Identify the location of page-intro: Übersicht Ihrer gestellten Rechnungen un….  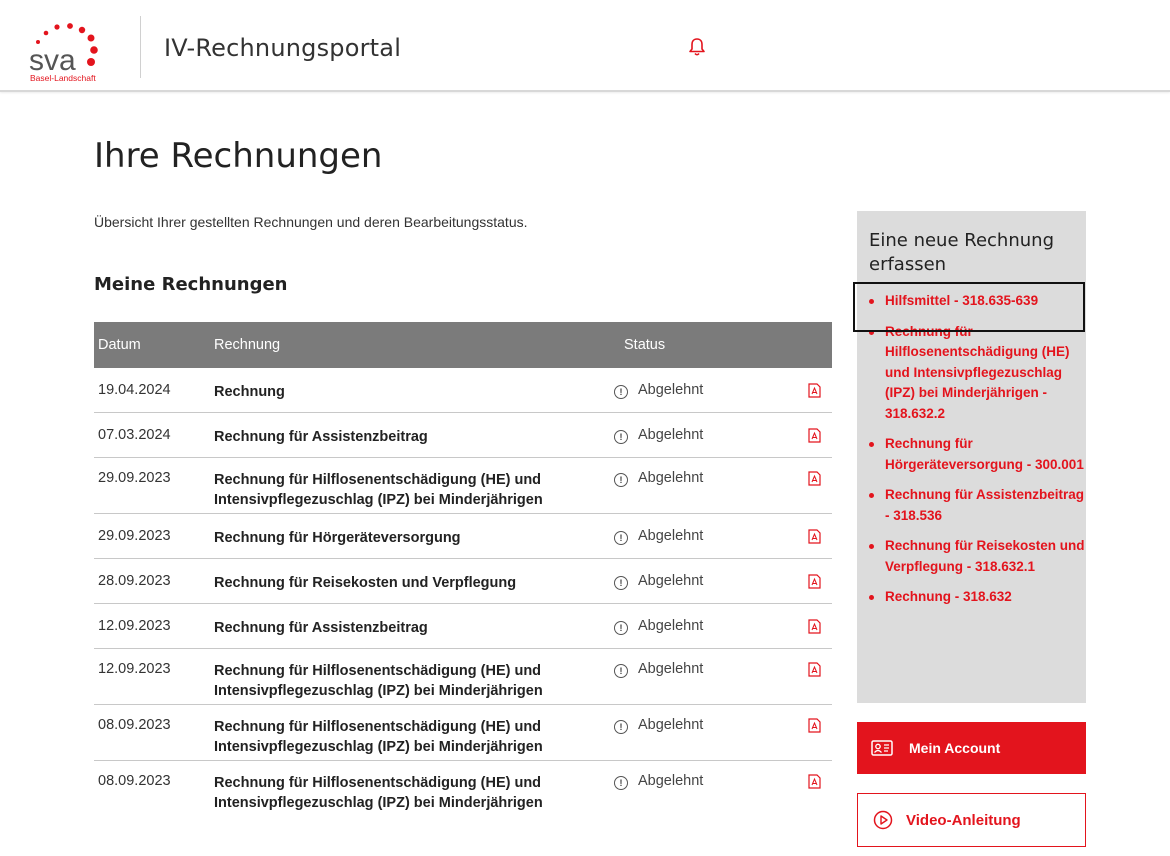
(311, 222).